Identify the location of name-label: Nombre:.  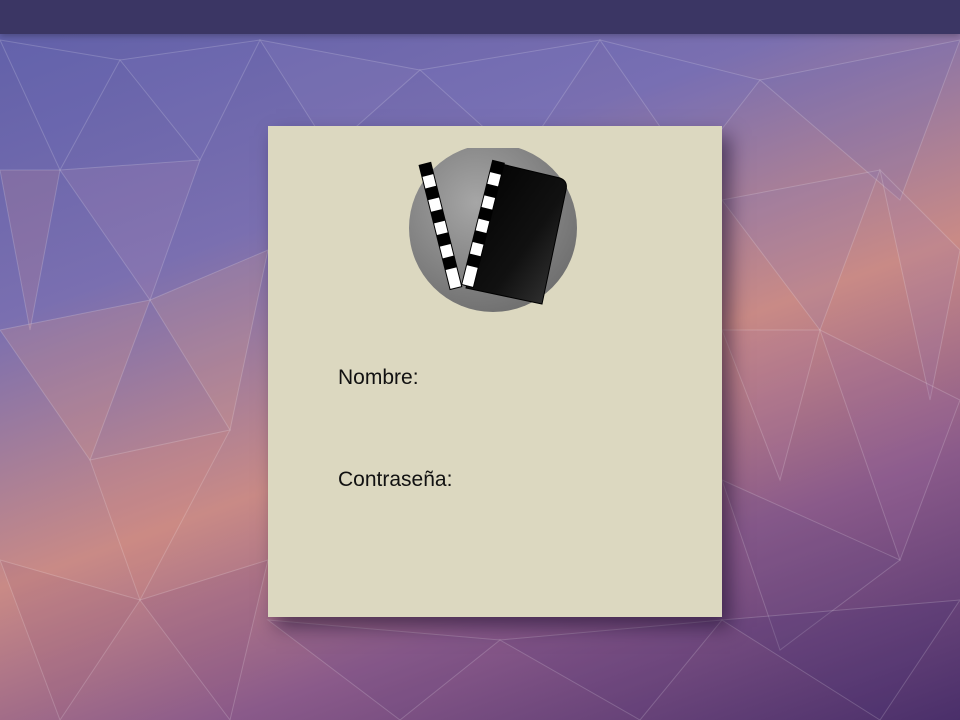
(378, 377).